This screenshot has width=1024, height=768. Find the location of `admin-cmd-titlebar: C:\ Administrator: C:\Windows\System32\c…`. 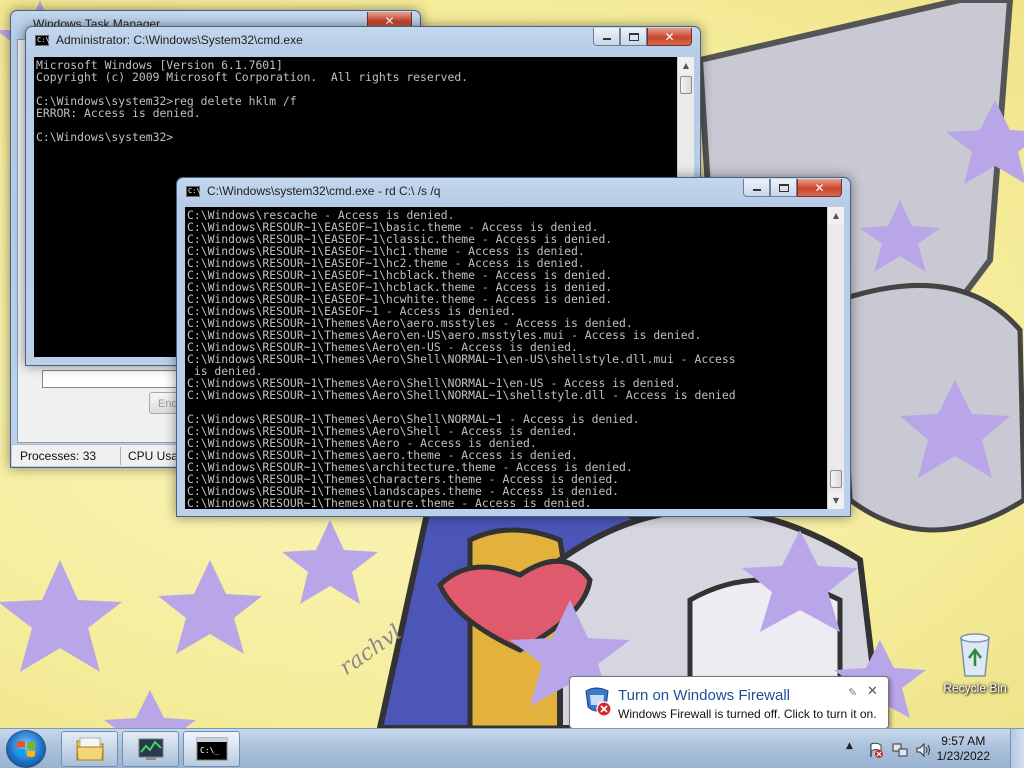

admin-cmd-titlebar: C:\ Administrator: C:\Windows\System32\c… is located at coordinates (363, 40).